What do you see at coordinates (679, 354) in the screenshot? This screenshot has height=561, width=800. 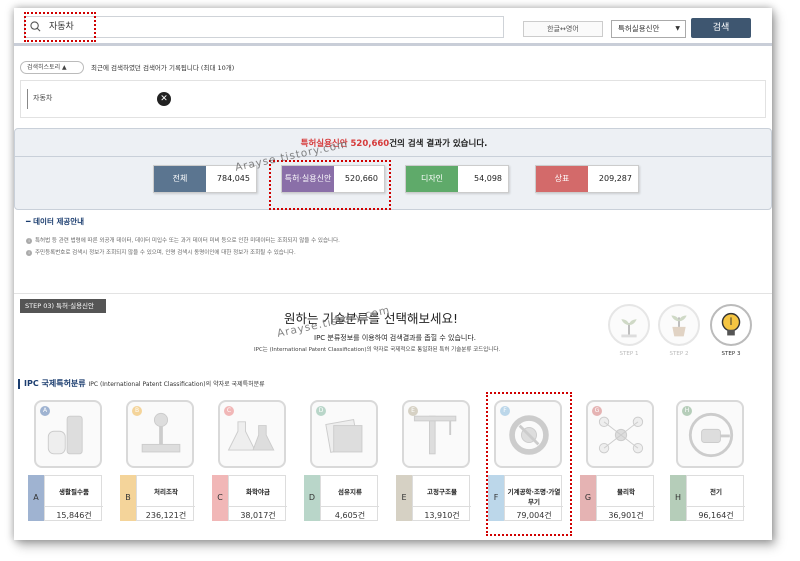 I see `step-label: STEP 2` at bounding box center [679, 354].